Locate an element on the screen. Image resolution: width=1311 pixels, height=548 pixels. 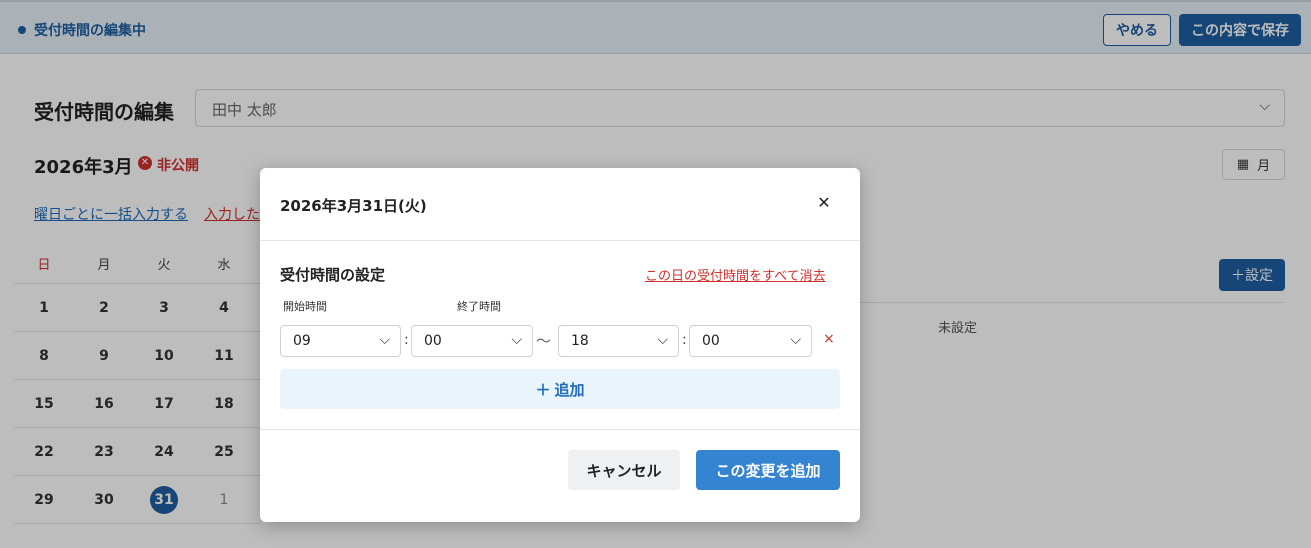
start-minute-value: 00 is located at coordinates (433, 341).